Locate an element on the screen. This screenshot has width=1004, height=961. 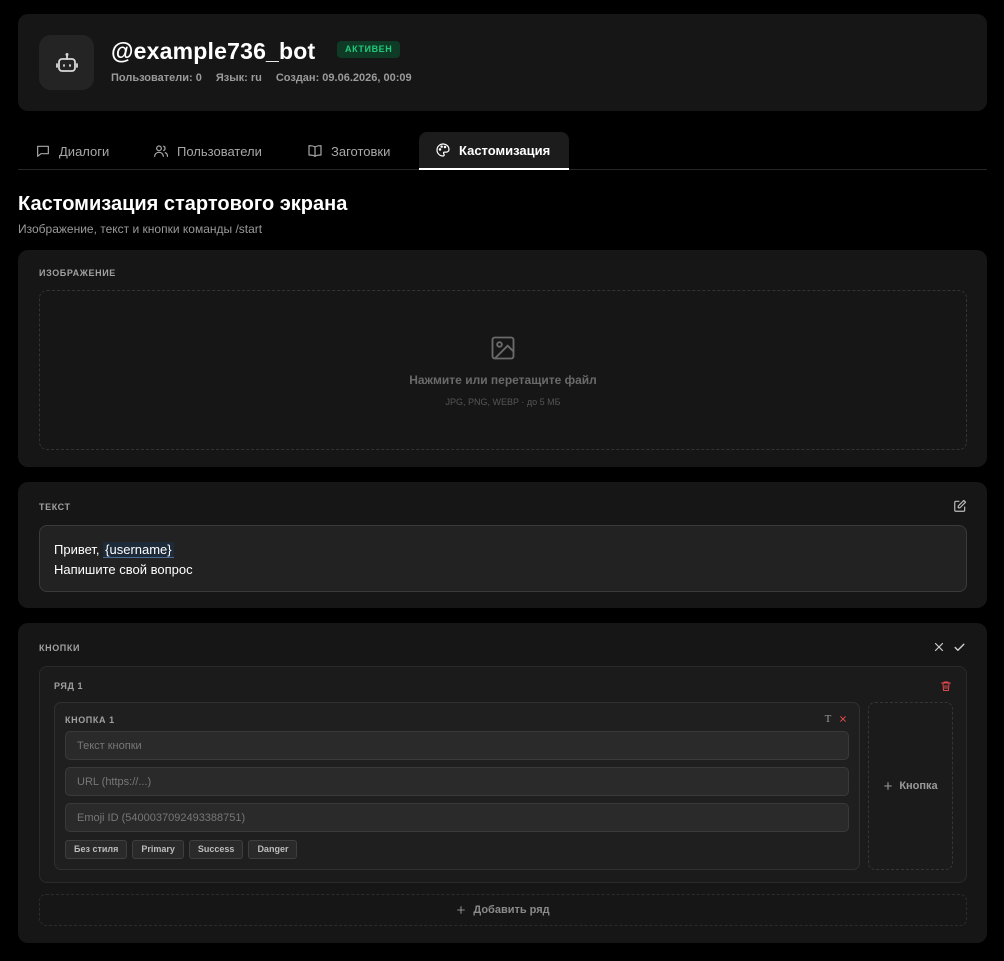
add-row-label: Добавить ряд is located at coordinates (511, 910).